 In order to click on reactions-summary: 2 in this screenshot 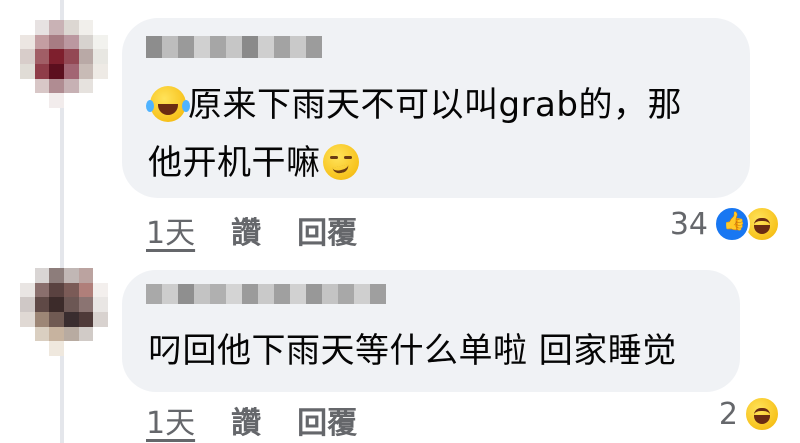, I will do `click(749, 414)`.